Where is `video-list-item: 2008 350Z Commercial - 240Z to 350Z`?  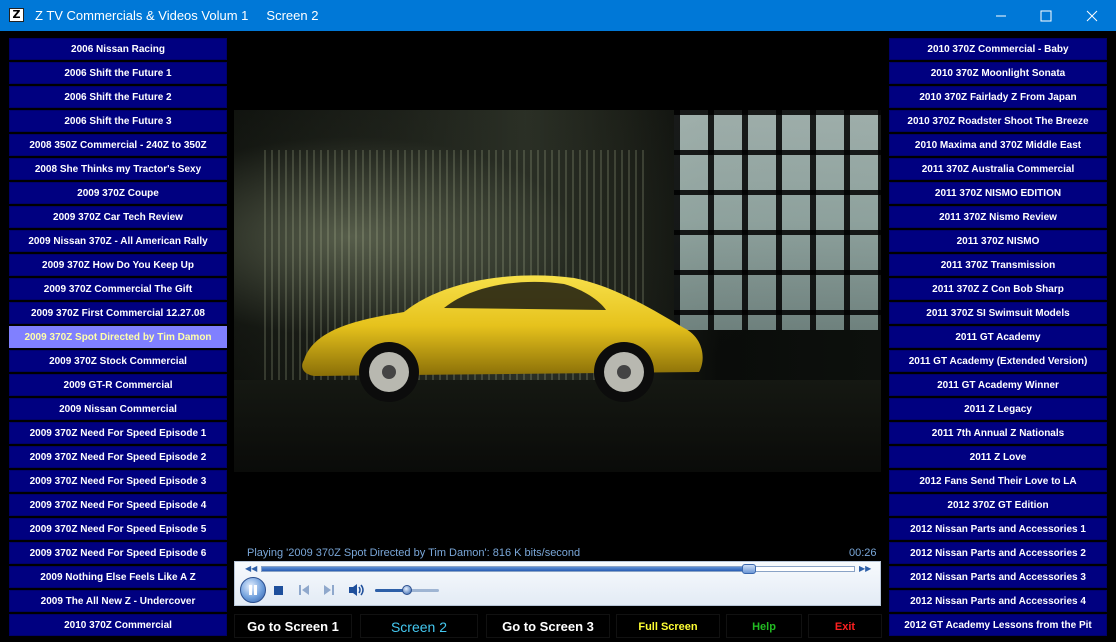
video-list-item: 2008 350Z Commercial - 240Z to 350Z is located at coordinates (118, 145).